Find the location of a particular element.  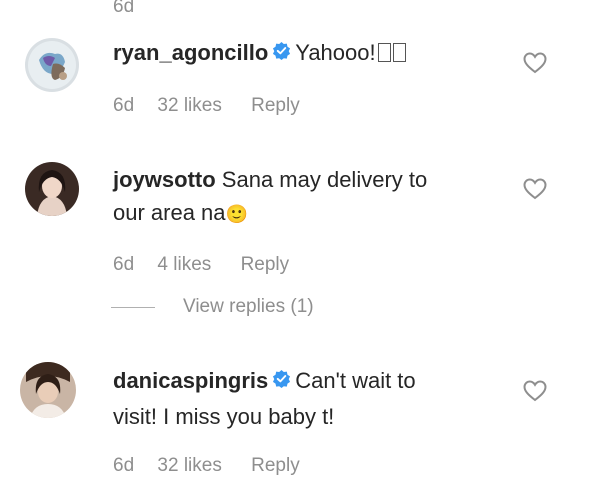

comment-text-line2: our area na is located at coordinates (169, 212).